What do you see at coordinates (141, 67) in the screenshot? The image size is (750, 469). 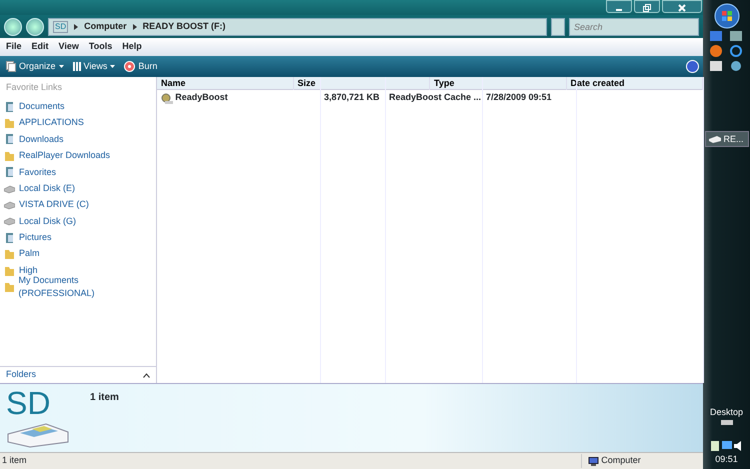 I see `toolbar-button: Burn` at bounding box center [141, 67].